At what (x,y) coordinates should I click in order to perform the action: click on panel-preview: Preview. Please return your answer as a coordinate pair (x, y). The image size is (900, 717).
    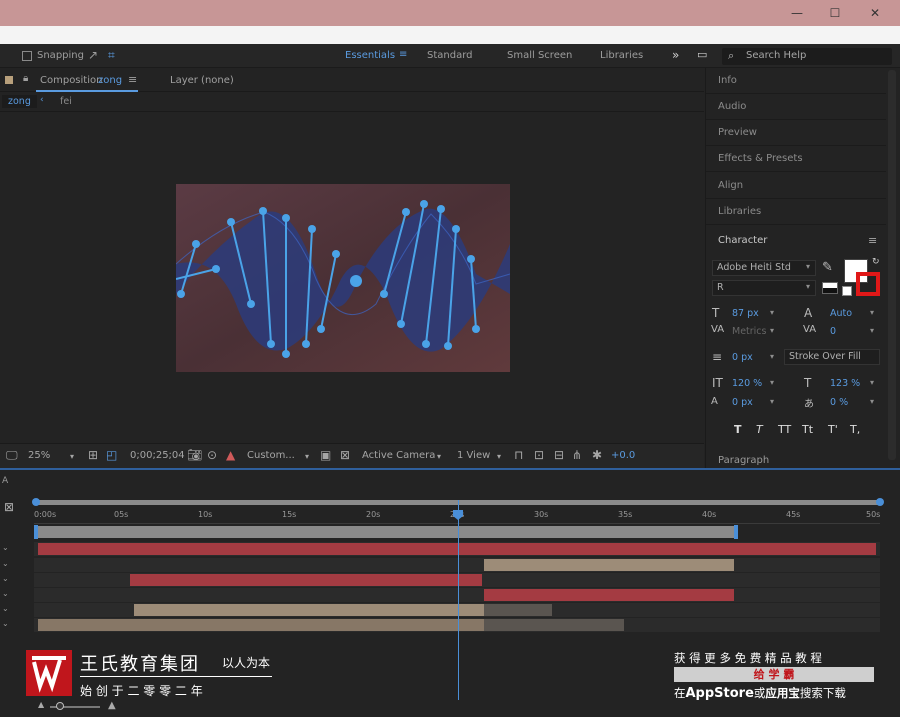
    Looking at the image, I should click on (796, 133).